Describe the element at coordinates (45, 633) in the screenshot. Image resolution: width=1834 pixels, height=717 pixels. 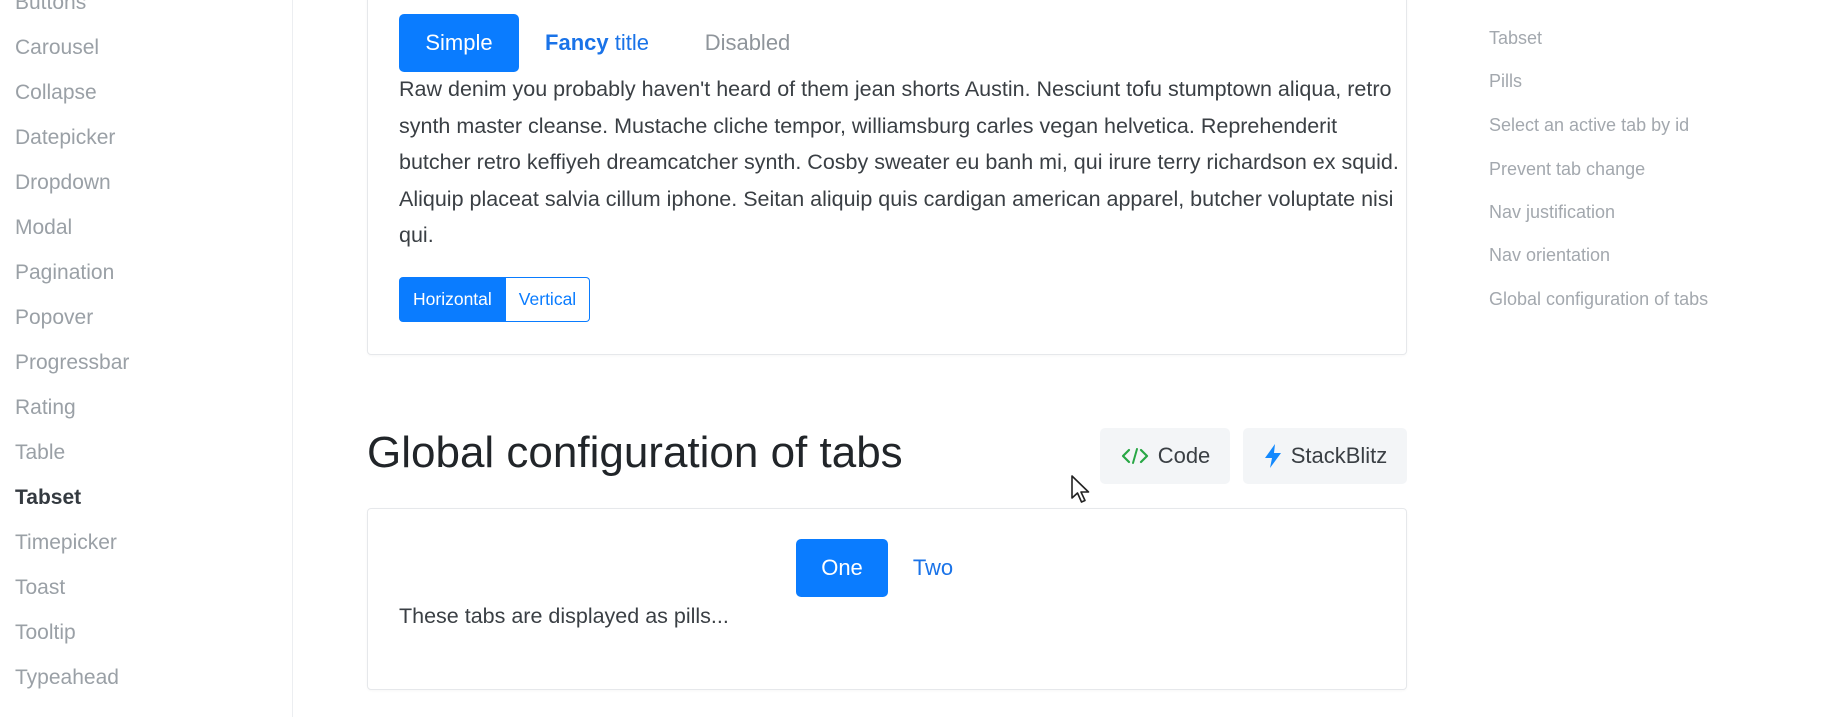
I see `sidebar-item-tooltip: Tooltip` at that location.